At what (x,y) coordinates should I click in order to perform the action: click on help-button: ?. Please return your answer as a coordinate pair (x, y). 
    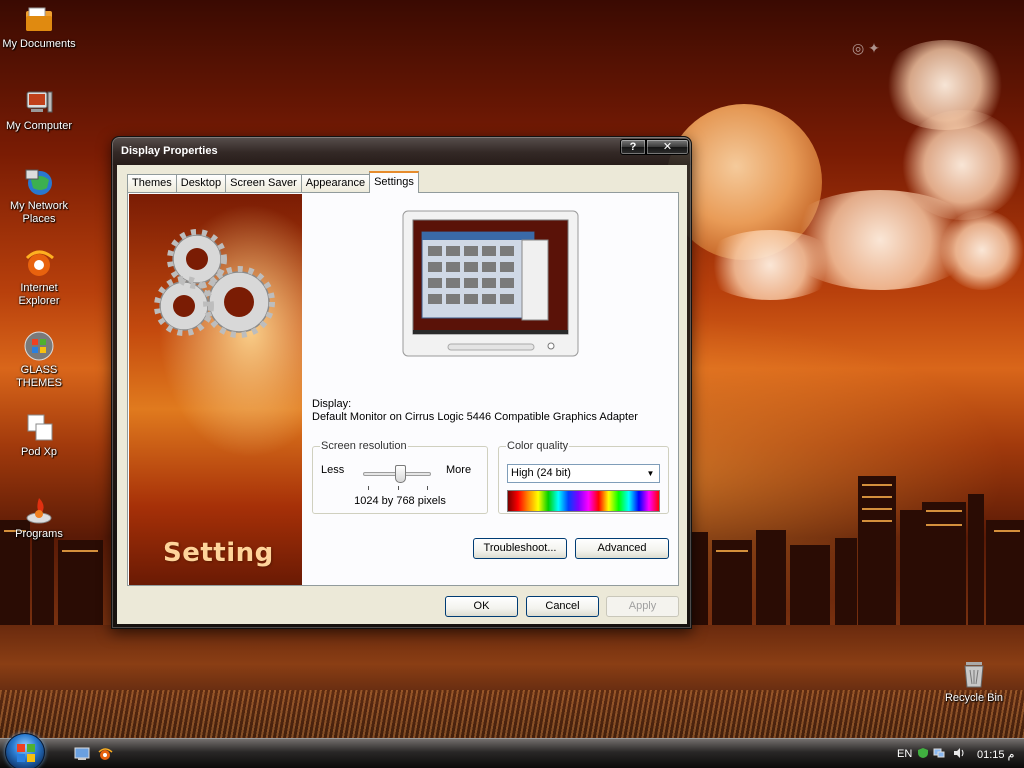
    Looking at the image, I should click on (633, 147).